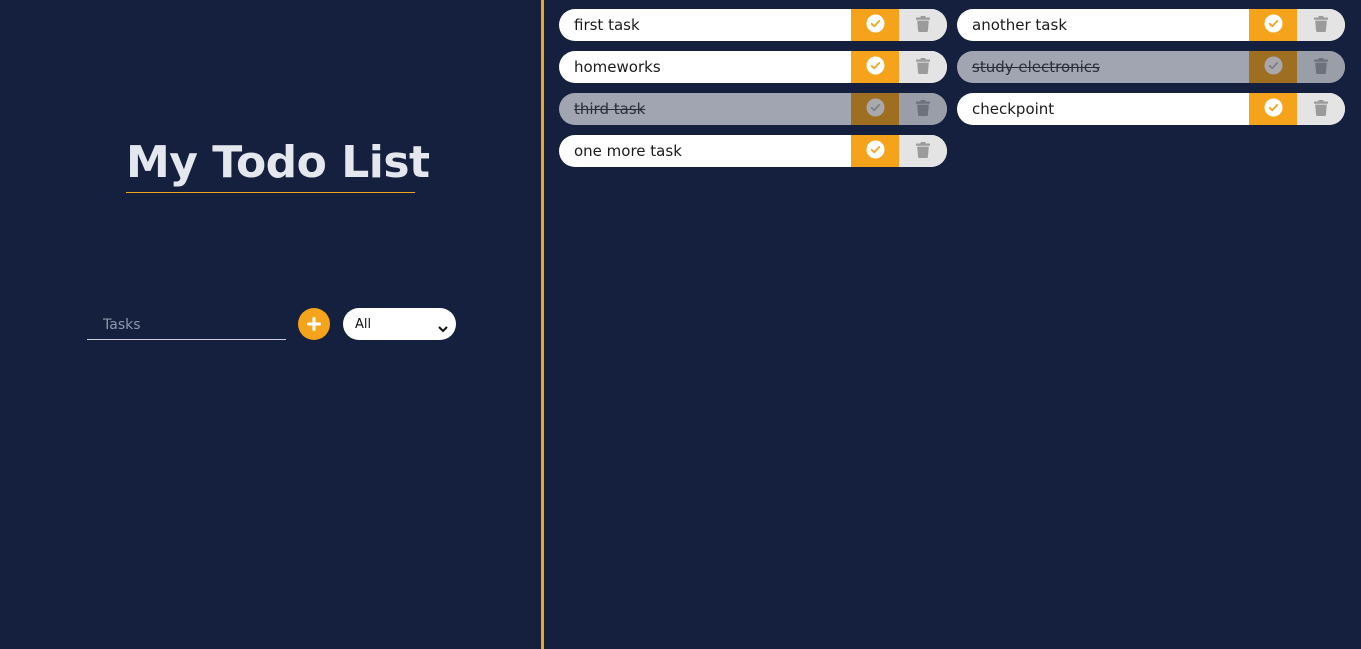  What do you see at coordinates (1013, 109) in the screenshot?
I see `todo-text: checkpoint` at bounding box center [1013, 109].